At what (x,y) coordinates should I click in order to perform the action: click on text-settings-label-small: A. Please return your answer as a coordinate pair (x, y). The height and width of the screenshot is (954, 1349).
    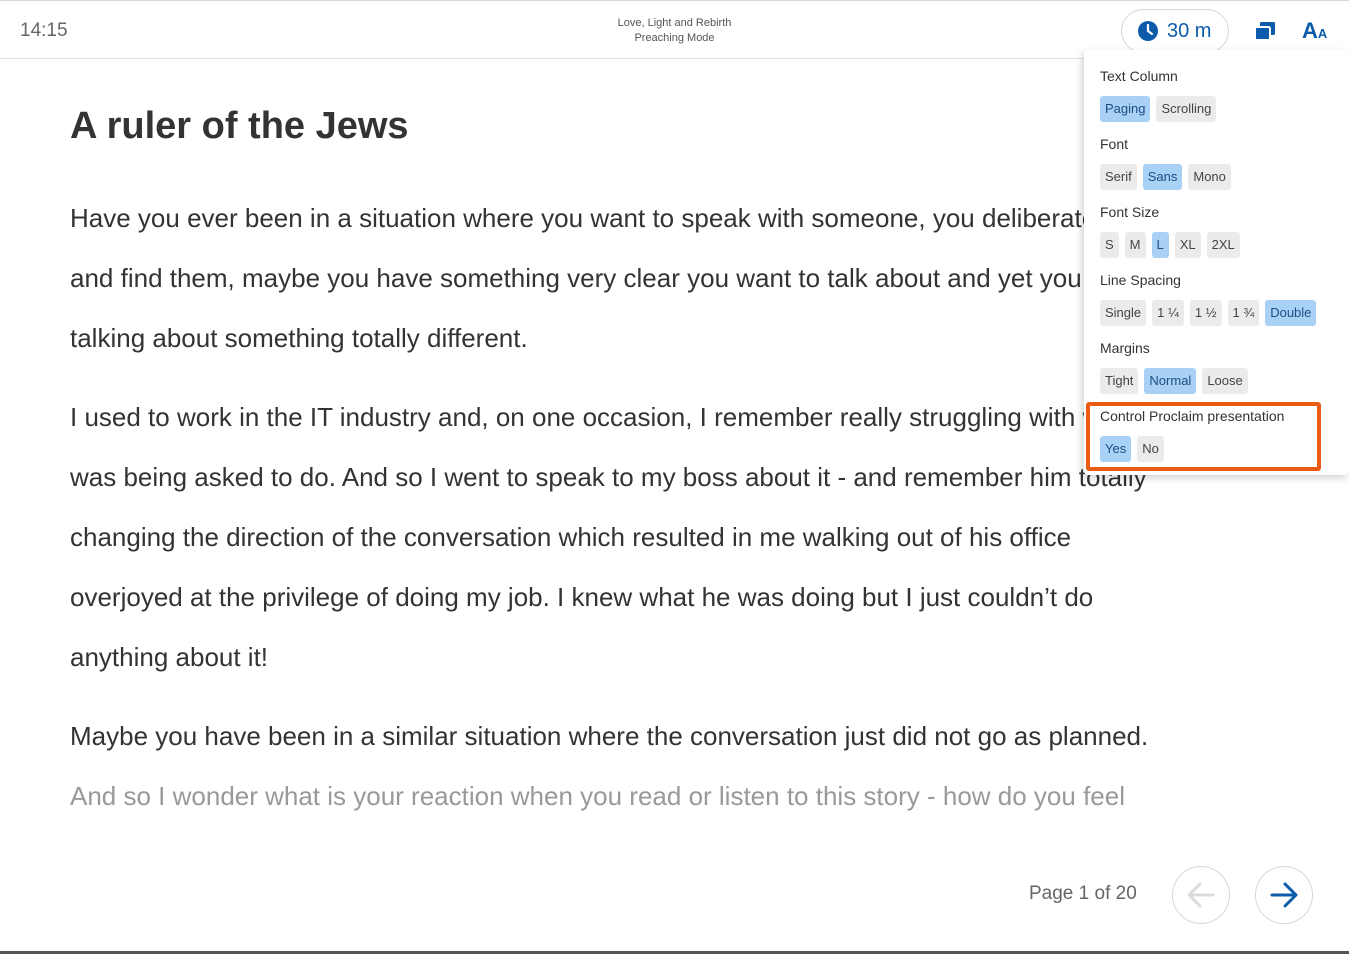
    Looking at the image, I should click on (1322, 33).